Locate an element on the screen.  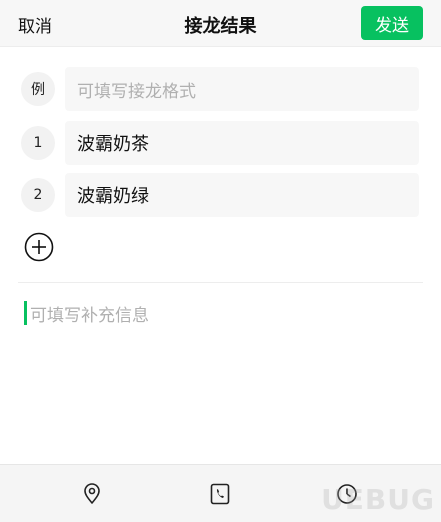
phone-button is located at coordinates (220, 494).